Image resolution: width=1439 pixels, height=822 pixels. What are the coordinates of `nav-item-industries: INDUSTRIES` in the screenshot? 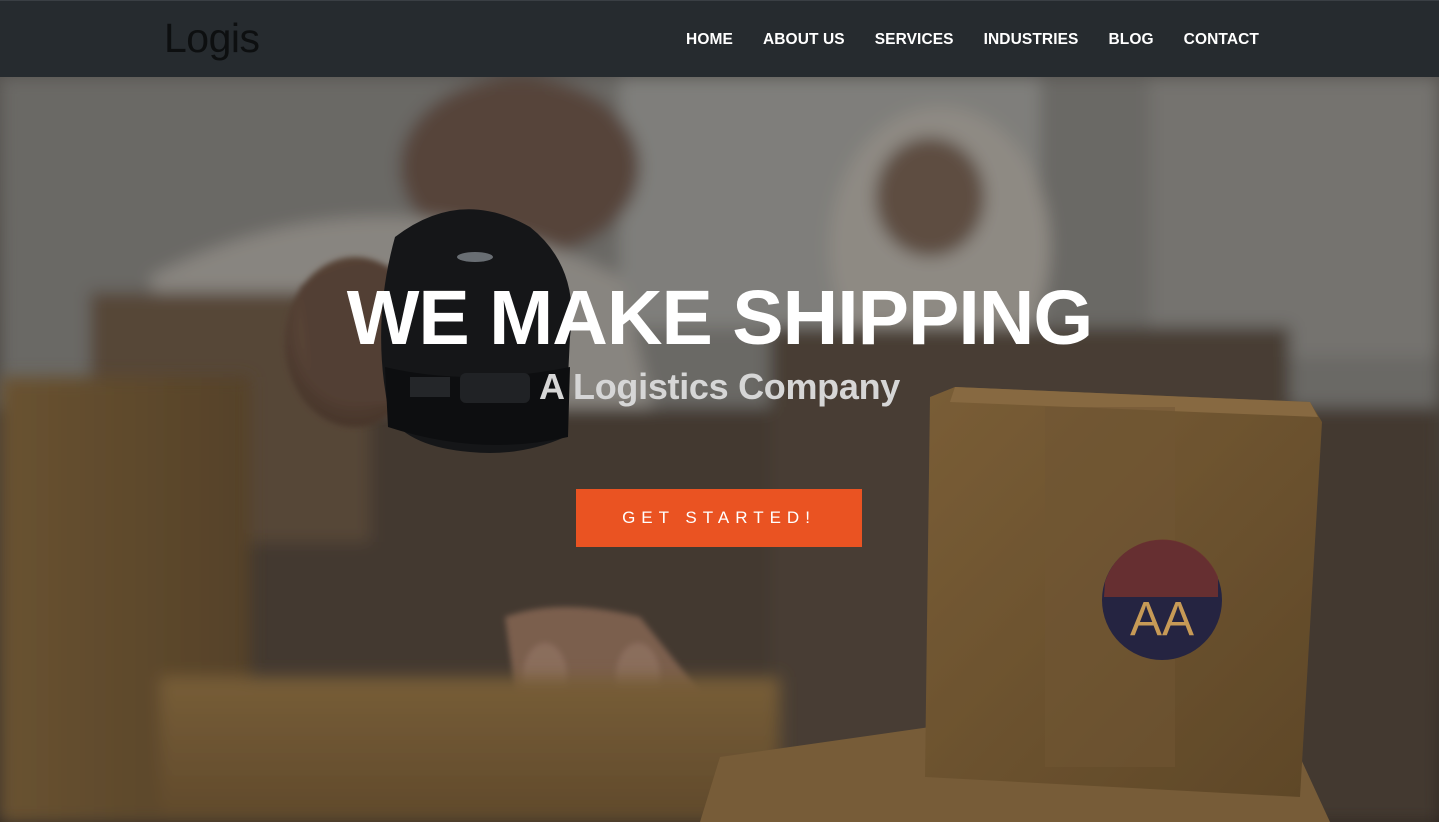 It's located at (1031, 40).